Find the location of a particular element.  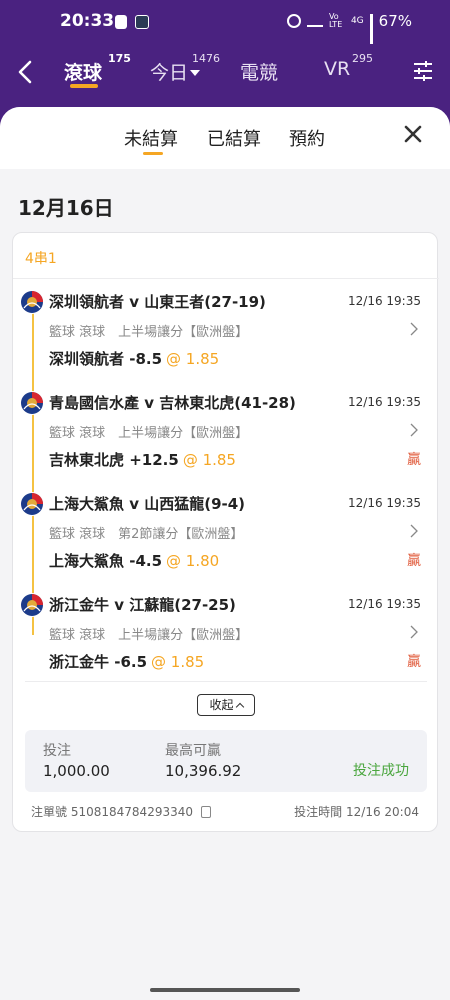

tab-settled: 已結算 is located at coordinates (234, 138).